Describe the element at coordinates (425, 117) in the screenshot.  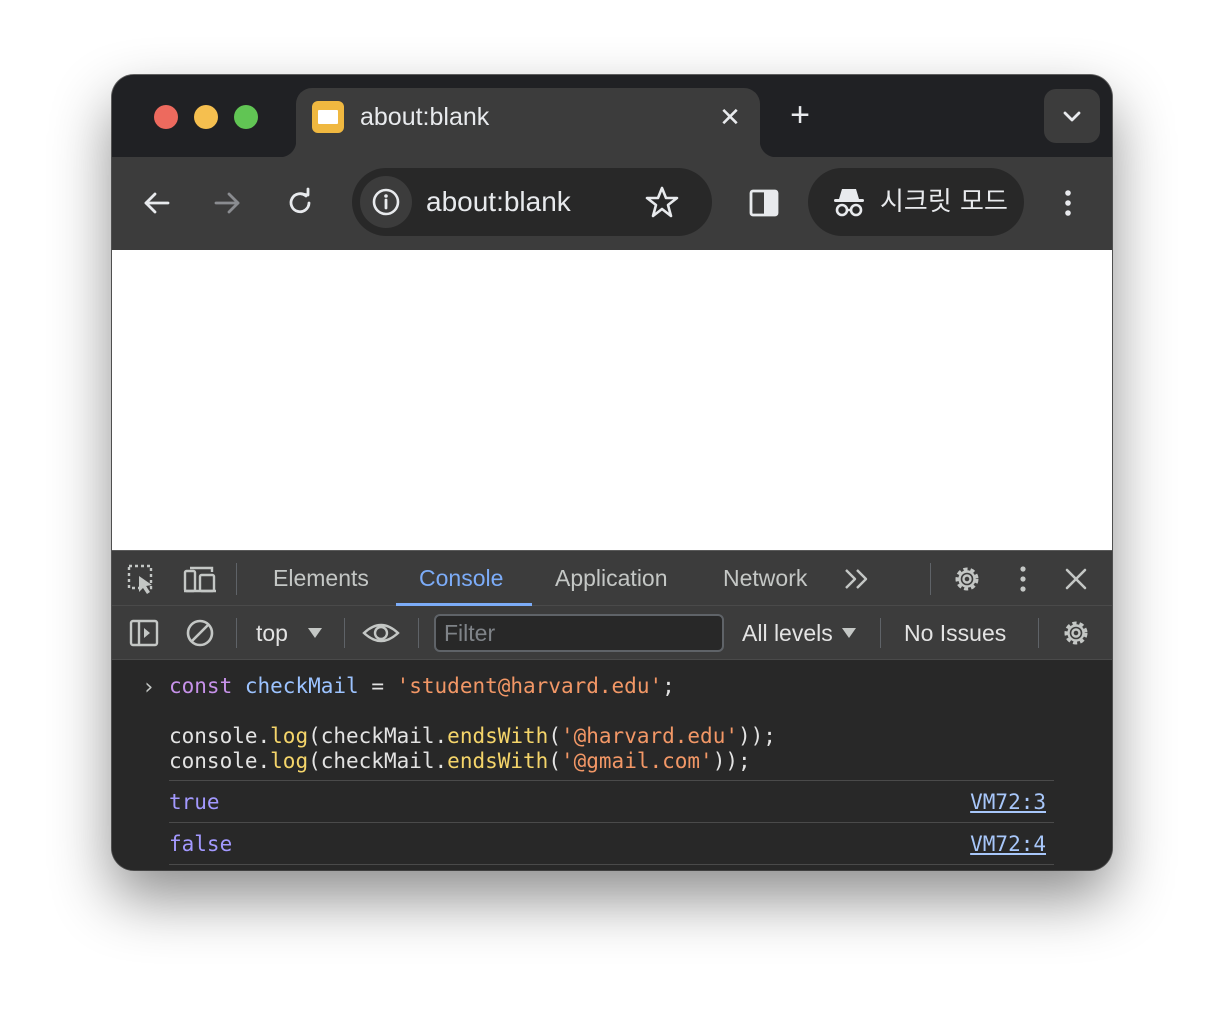
I see `tab-title: about:blank` at that location.